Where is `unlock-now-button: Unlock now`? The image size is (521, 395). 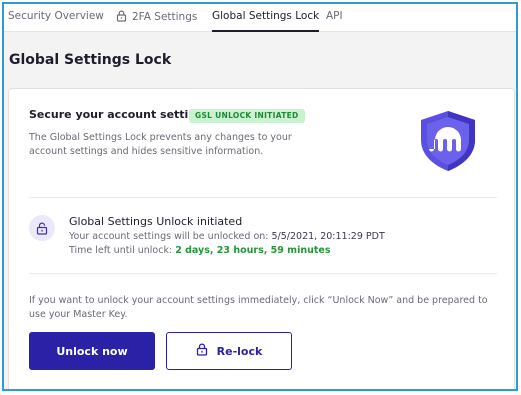 unlock-now-button: Unlock now is located at coordinates (92, 351).